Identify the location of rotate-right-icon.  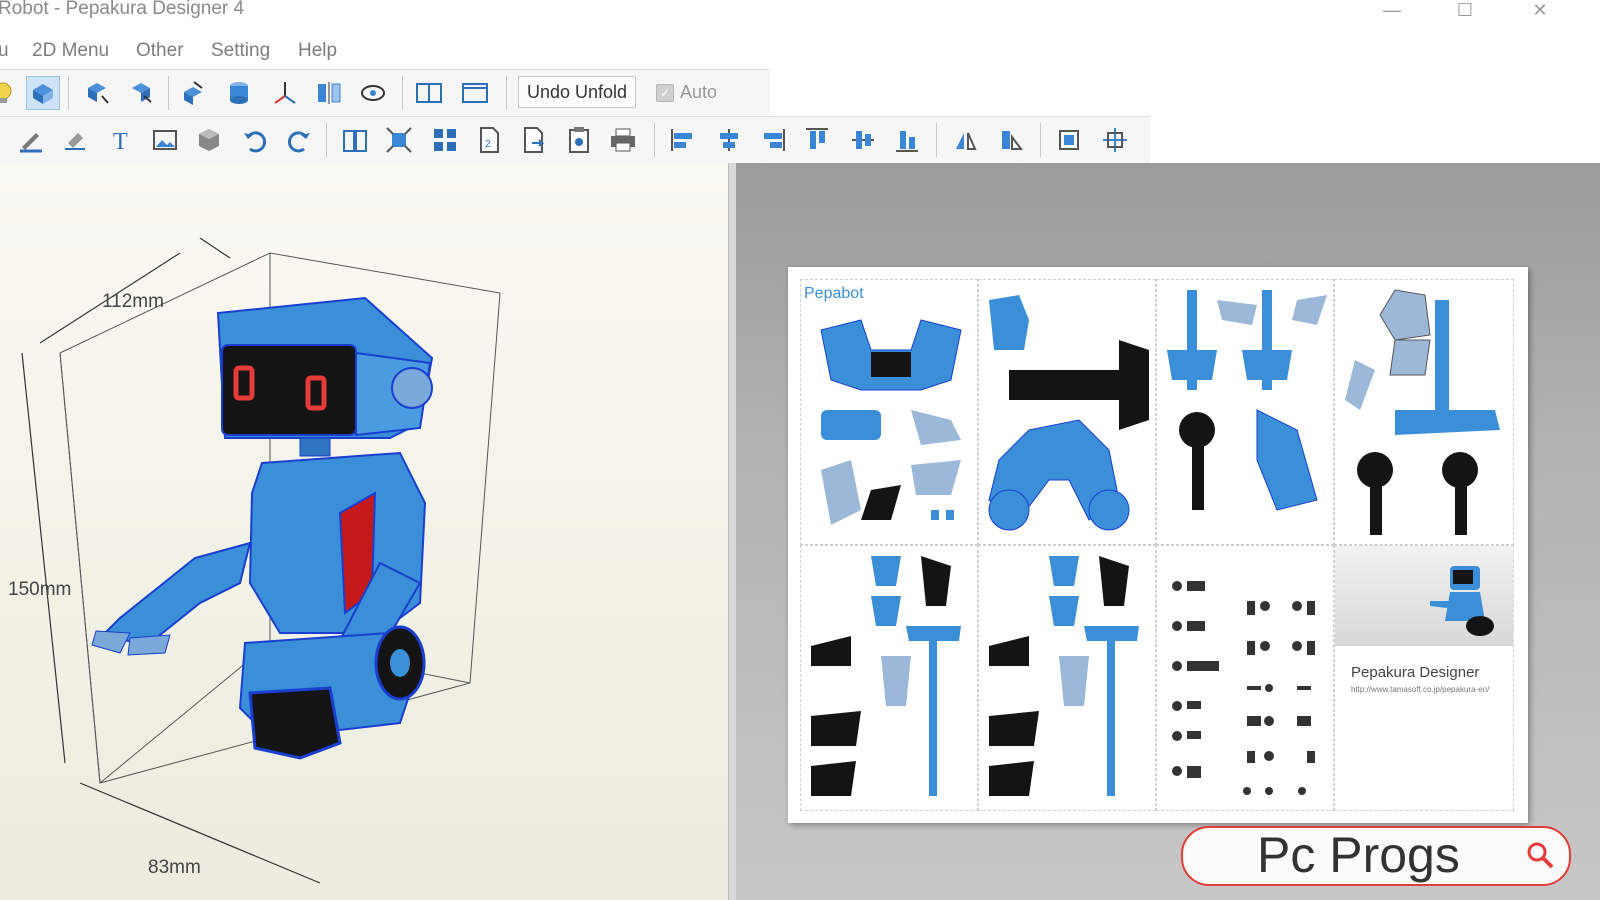
(141, 93).